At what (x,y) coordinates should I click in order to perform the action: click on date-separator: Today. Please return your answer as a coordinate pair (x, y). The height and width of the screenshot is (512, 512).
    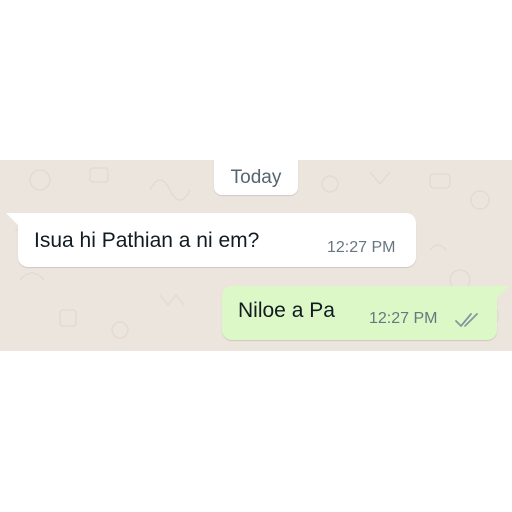
    Looking at the image, I should click on (256, 177).